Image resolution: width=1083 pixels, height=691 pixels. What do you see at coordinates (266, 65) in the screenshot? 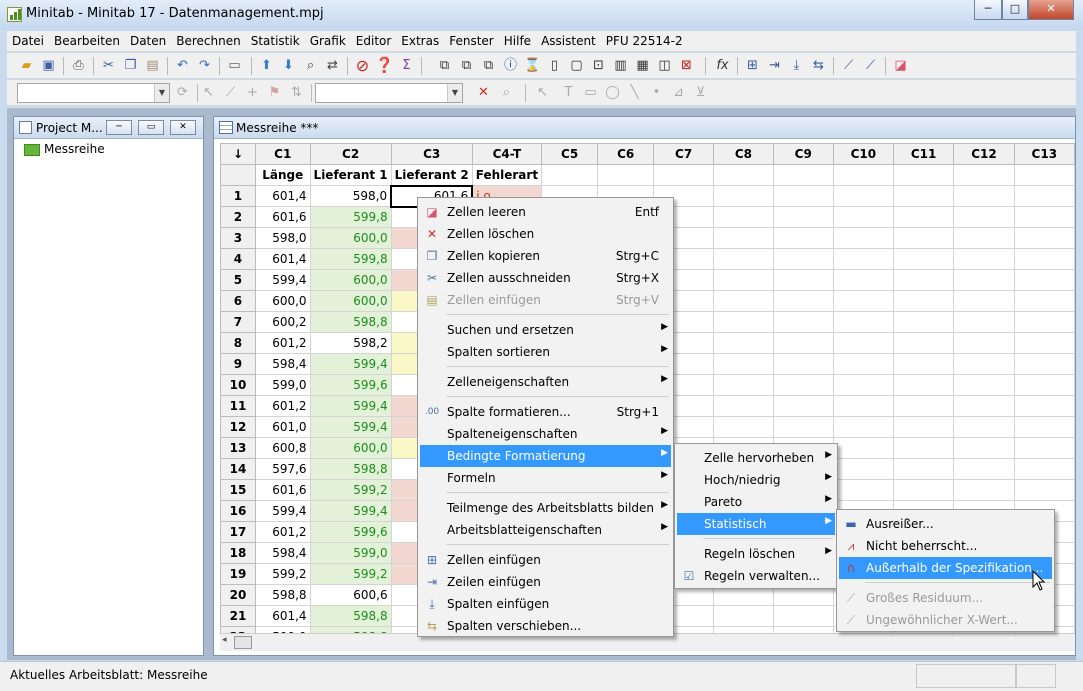
I see `arrow-up-icon: ⬆` at bounding box center [266, 65].